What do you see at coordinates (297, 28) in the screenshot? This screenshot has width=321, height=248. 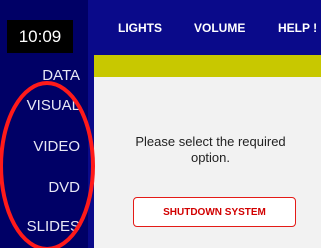 I see `help-button: HELP !` at bounding box center [297, 28].